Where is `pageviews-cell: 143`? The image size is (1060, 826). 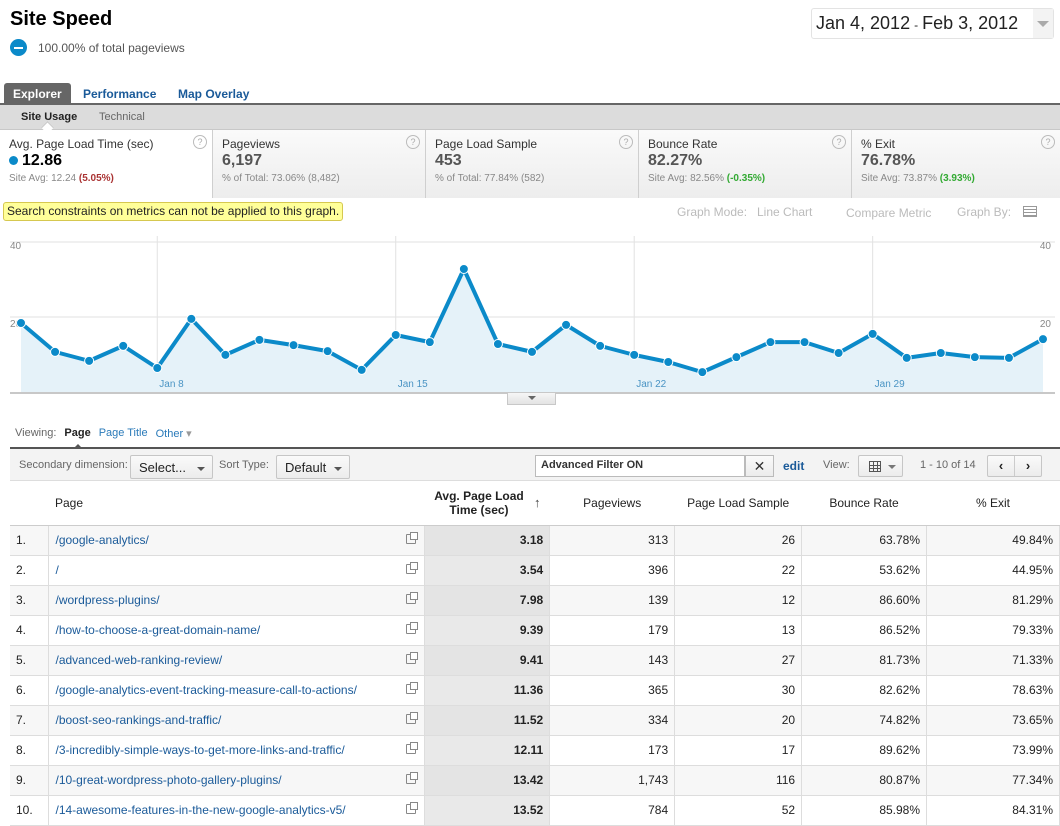
pageviews-cell: 143 is located at coordinates (612, 660).